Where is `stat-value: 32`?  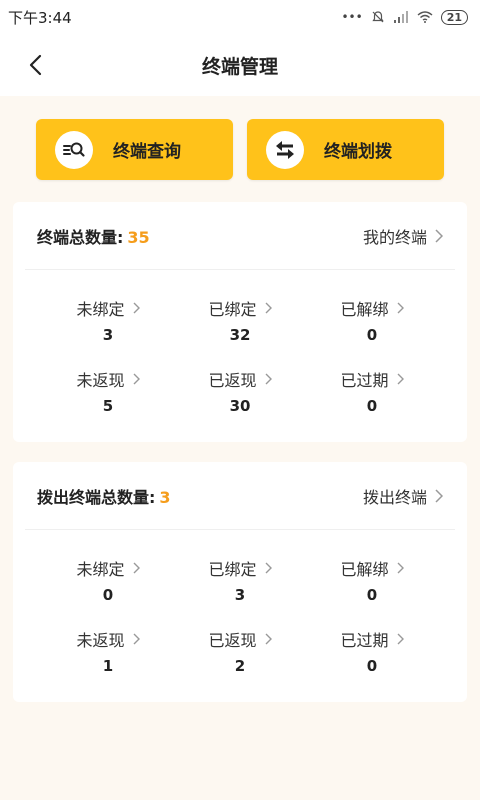
stat-value: 32 is located at coordinates (240, 335).